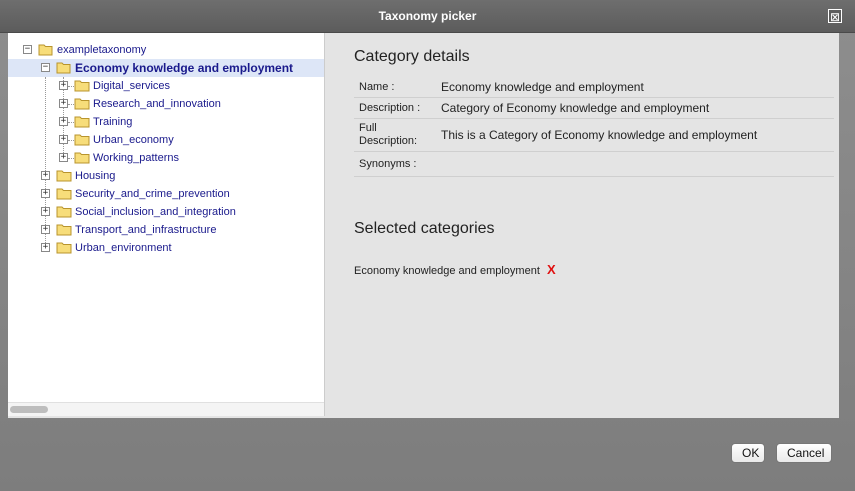  What do you see at coordinates (166, 122) in the screenshot?
I see `tree-node-training: + Training` at bounding box center [166, 122].